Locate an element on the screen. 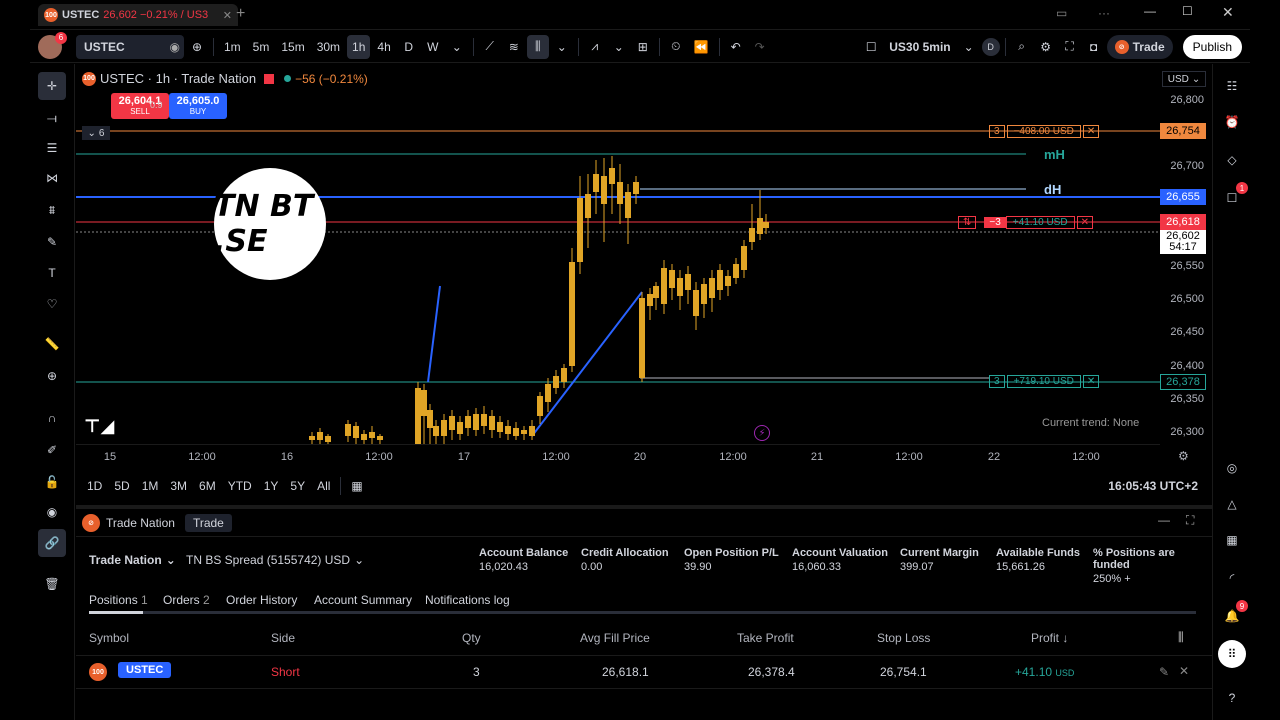 This screenshot has height=720, width=1280. chart-type-icon: ⩘ is located at coordinates (595, 47).